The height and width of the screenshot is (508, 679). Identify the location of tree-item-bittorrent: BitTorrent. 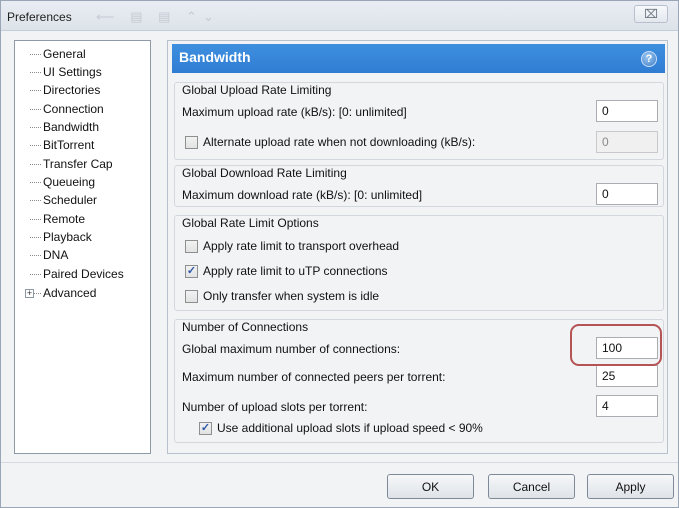
(68, 145).